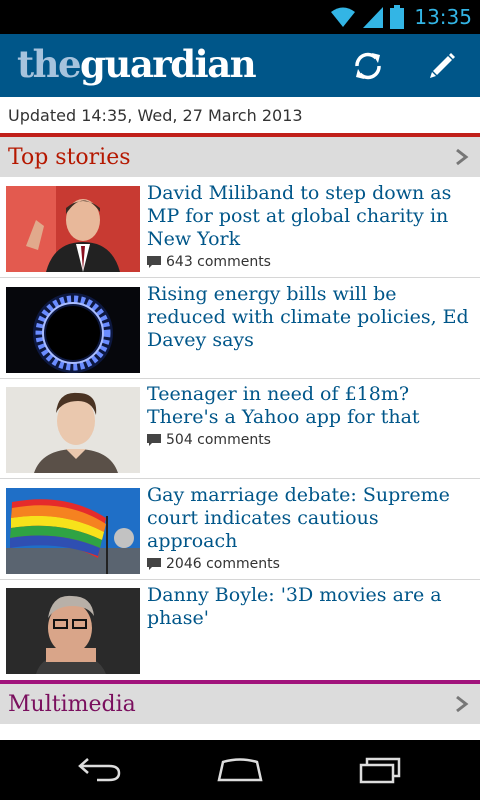  I want to click on logo-main: guardian, so click(168, 64).